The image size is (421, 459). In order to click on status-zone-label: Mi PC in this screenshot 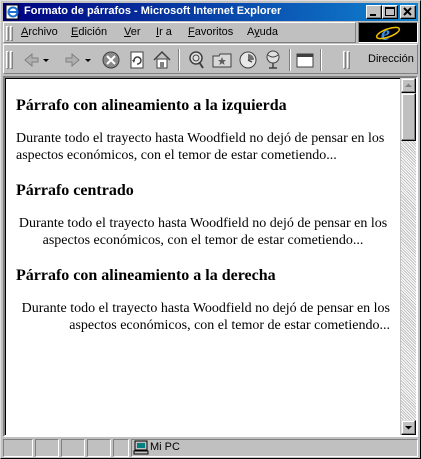, I will do `click(165, 447)`.